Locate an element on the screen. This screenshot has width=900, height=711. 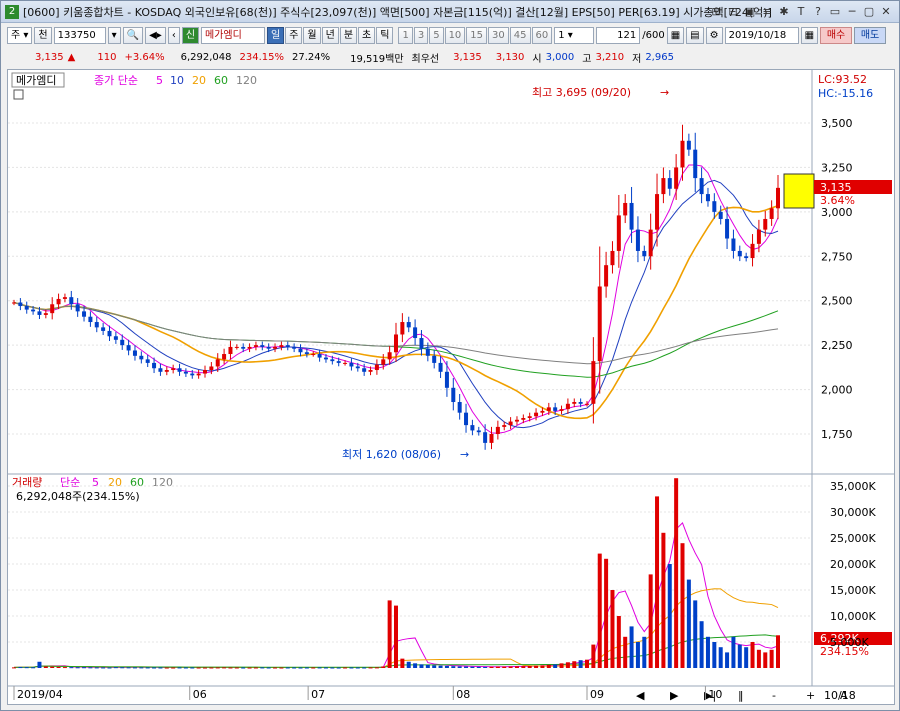
interval-button-3: 3 is located at coordinates (421, 35).